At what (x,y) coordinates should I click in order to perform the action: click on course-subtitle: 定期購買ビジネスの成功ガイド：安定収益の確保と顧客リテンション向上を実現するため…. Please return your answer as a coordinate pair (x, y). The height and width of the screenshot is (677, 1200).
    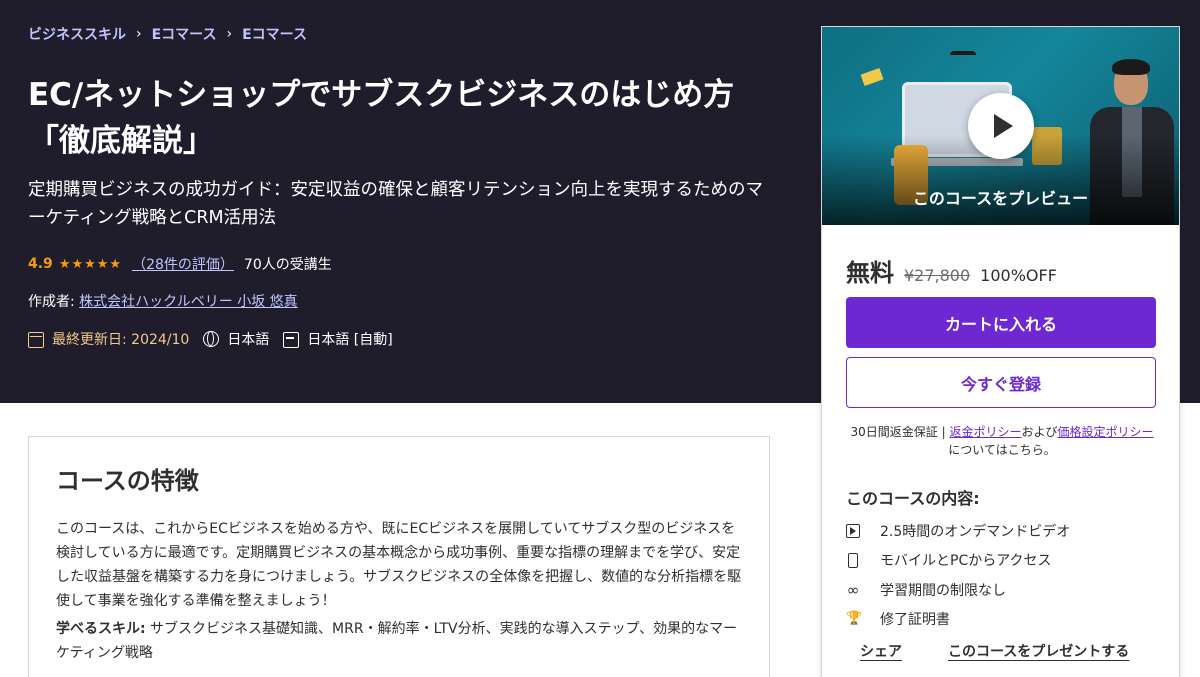
    Looking at the image, I should click on (395, 204).